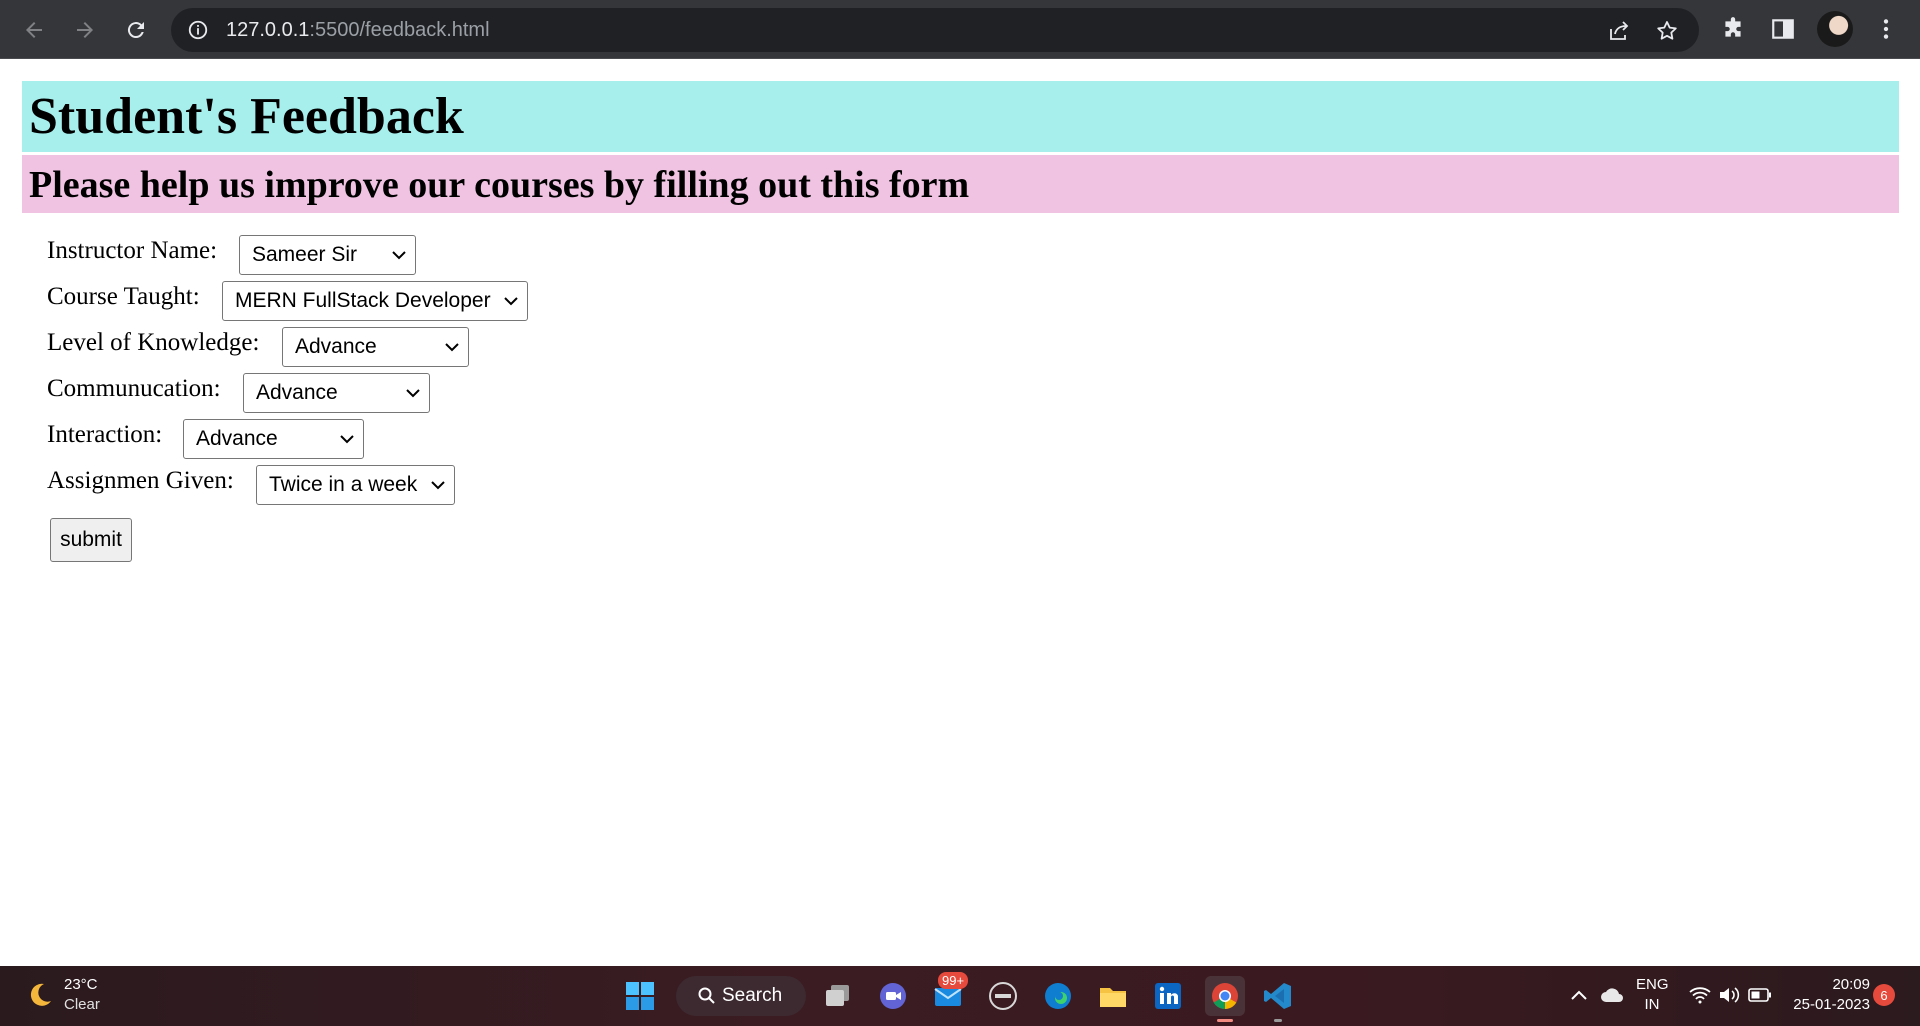 The width and height of the screenshot is (1920, 1026). I want to click on reload-button, so click(136, 30).